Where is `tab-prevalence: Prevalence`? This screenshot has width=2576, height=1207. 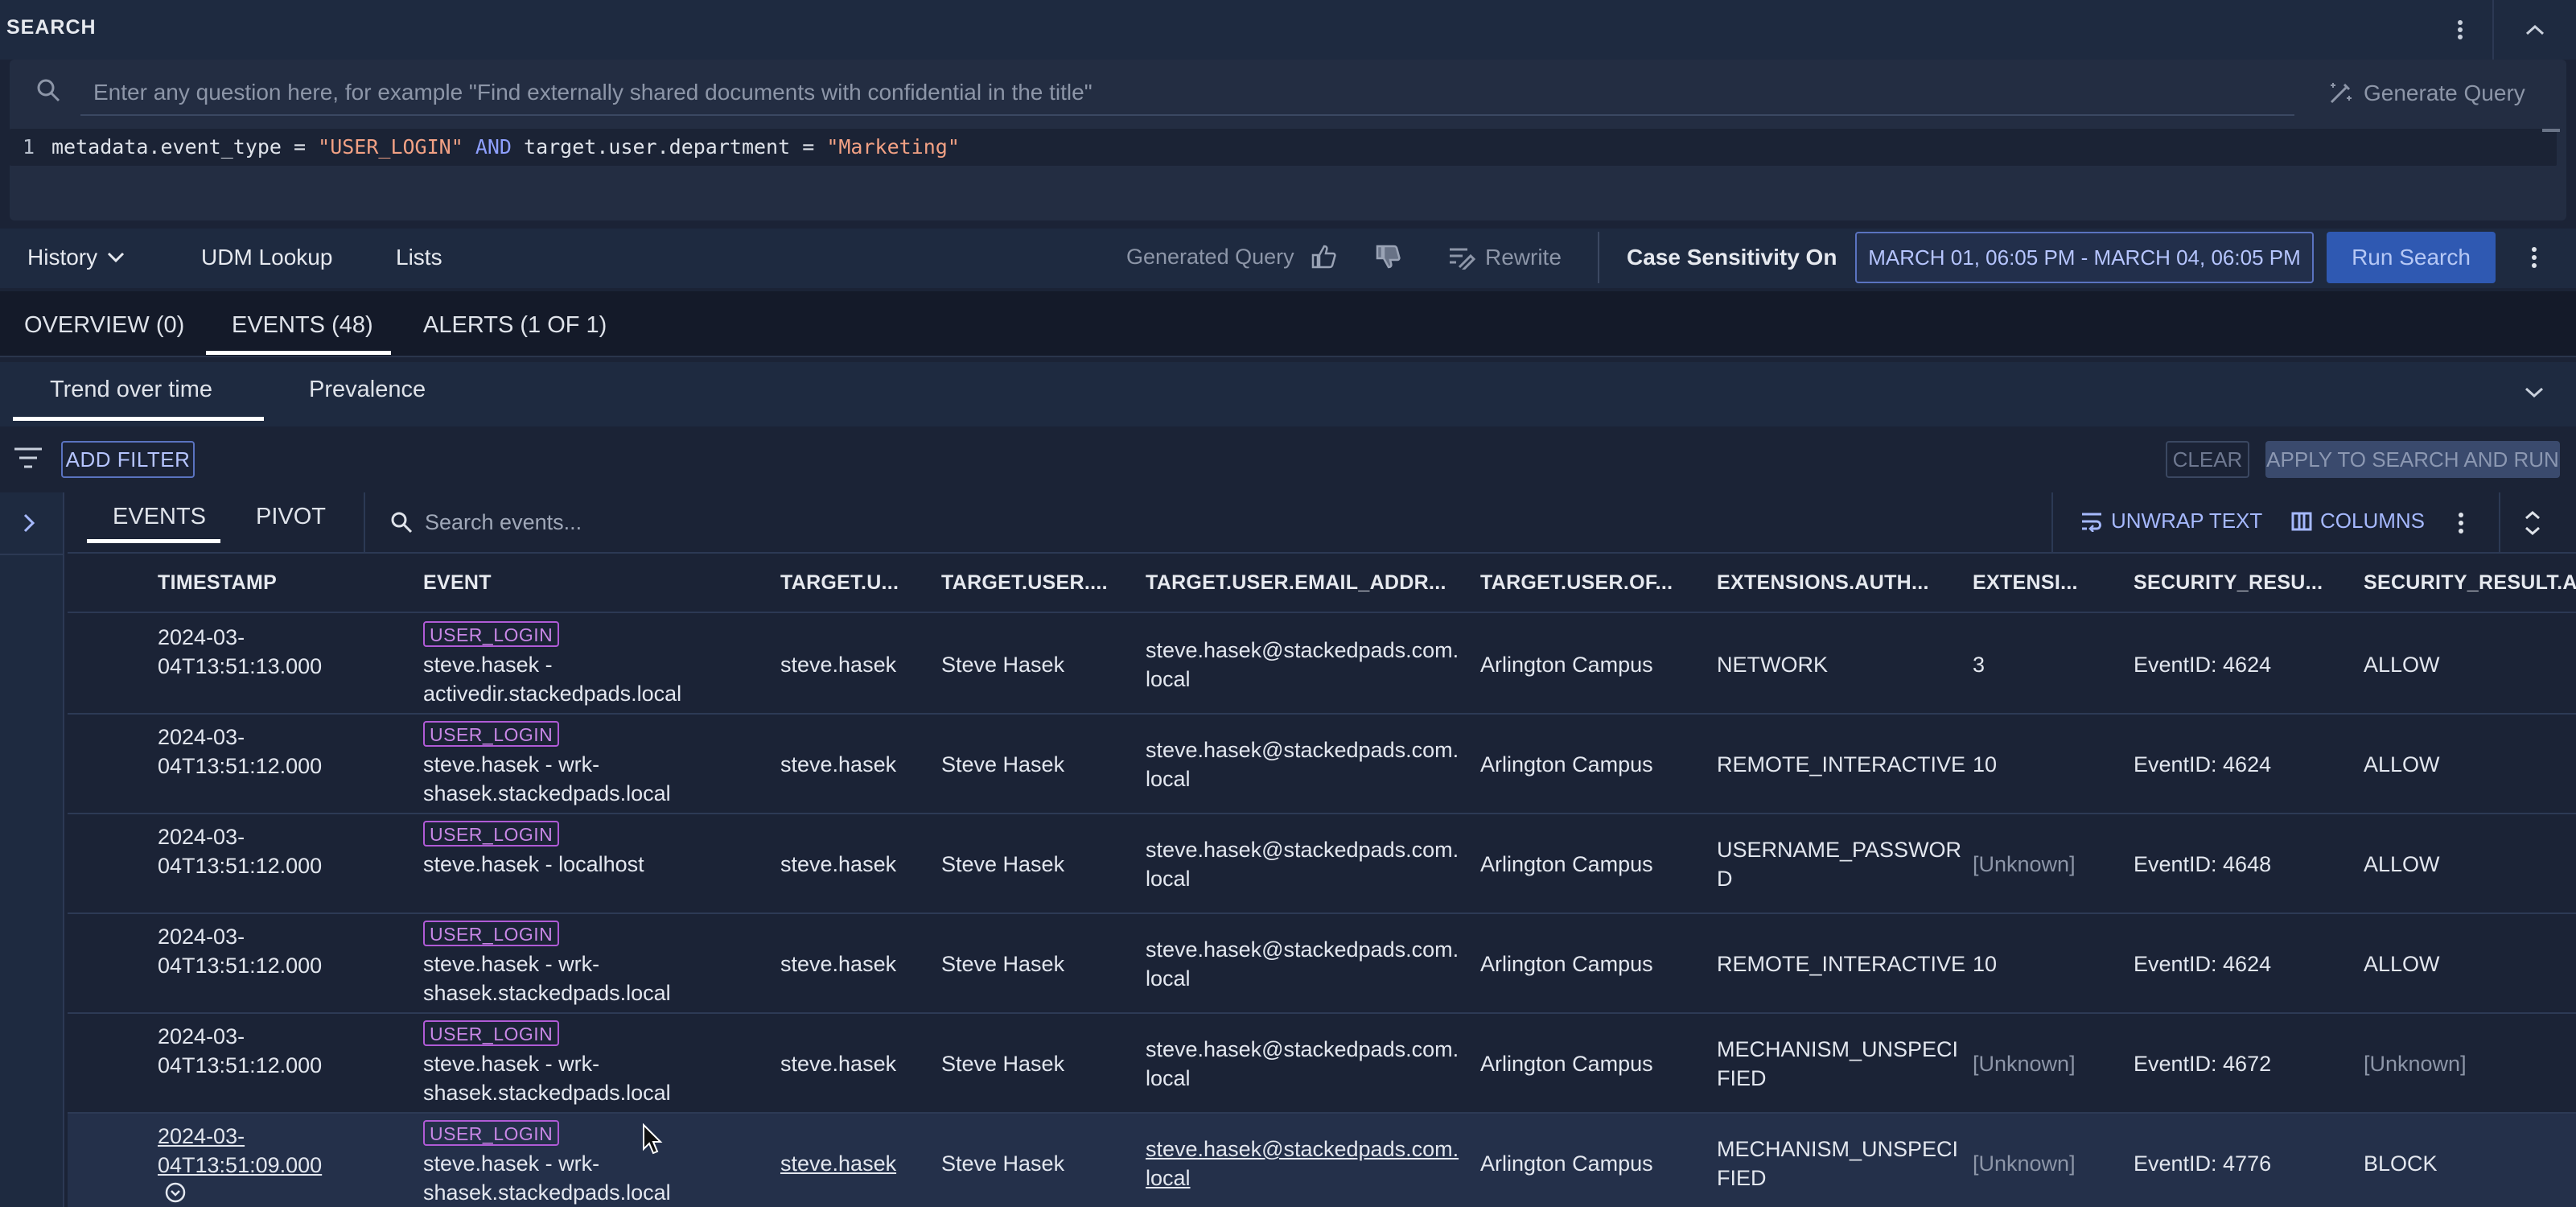 tab-prevalence: Prevalence is located at coordinates (367, 390).